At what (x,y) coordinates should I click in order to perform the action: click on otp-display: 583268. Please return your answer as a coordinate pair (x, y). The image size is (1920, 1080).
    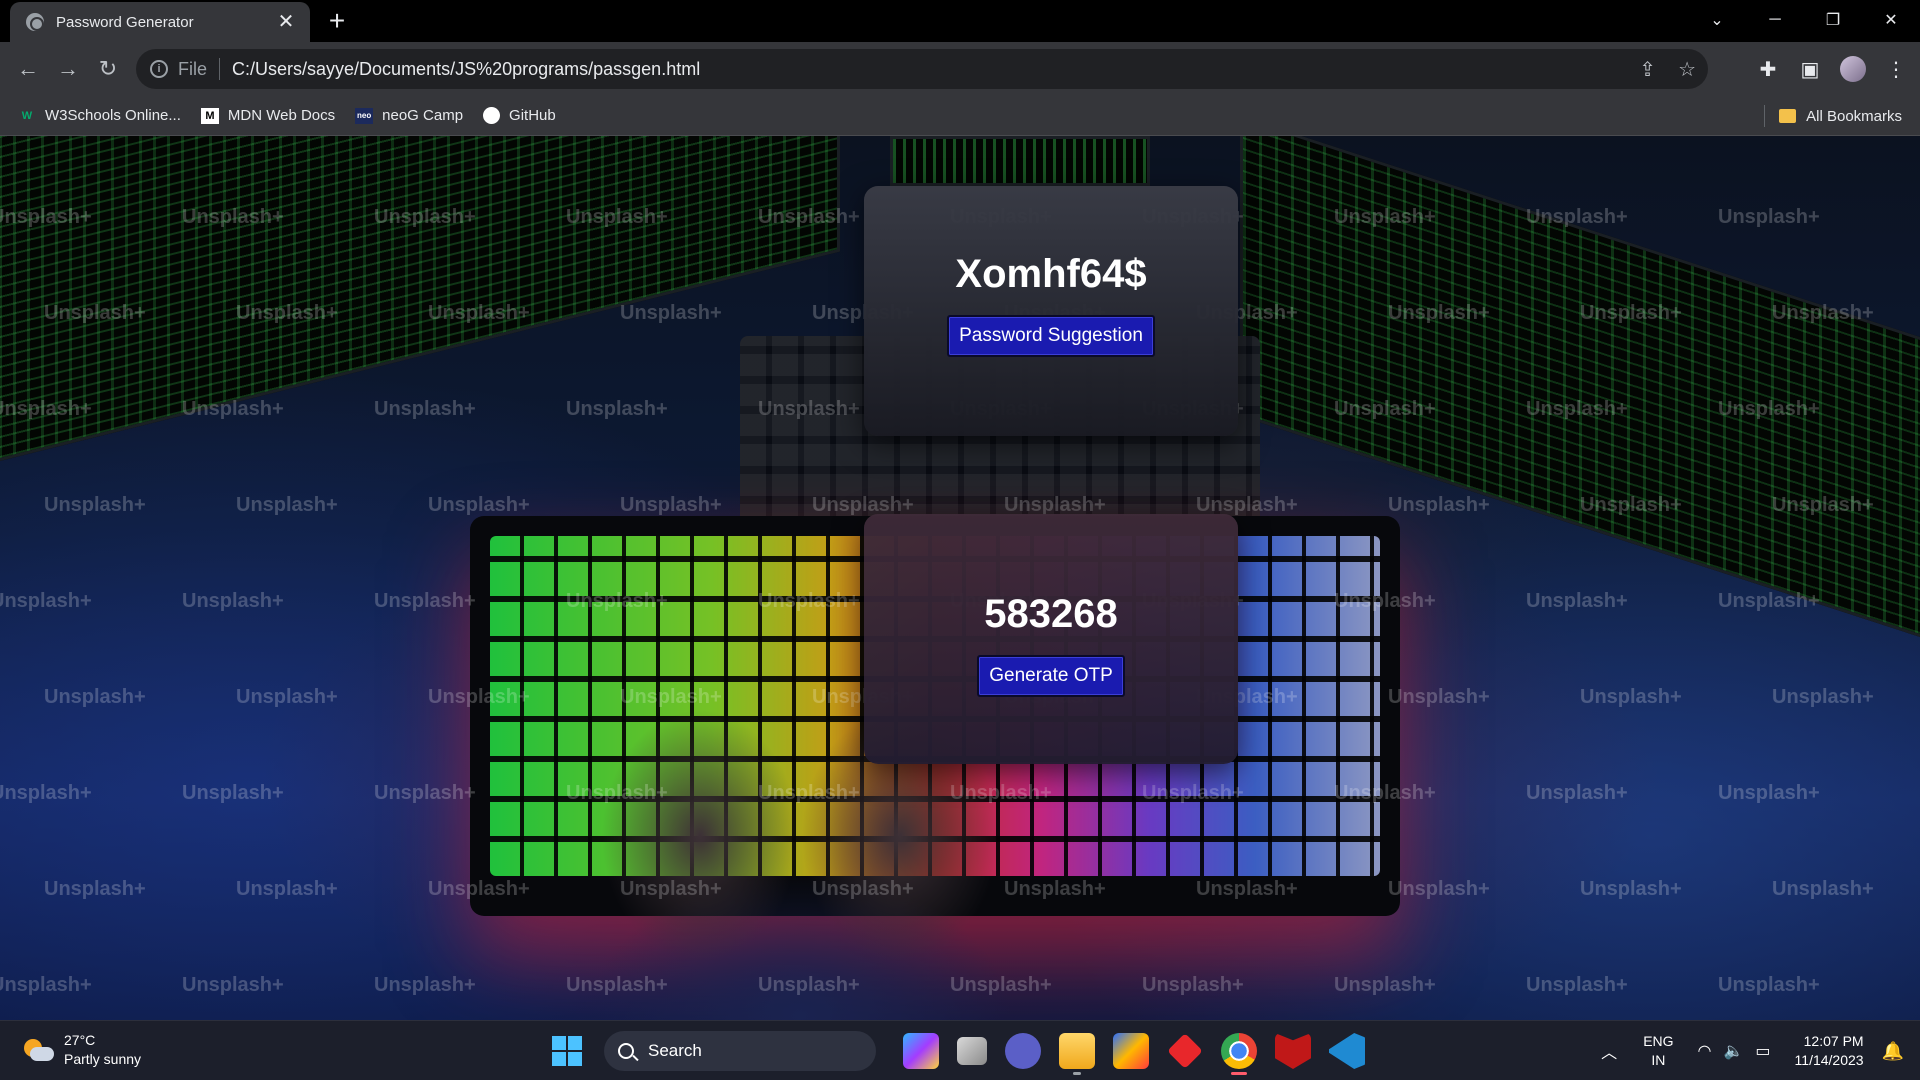
    Looking at the image, I should click on (1051, 614).